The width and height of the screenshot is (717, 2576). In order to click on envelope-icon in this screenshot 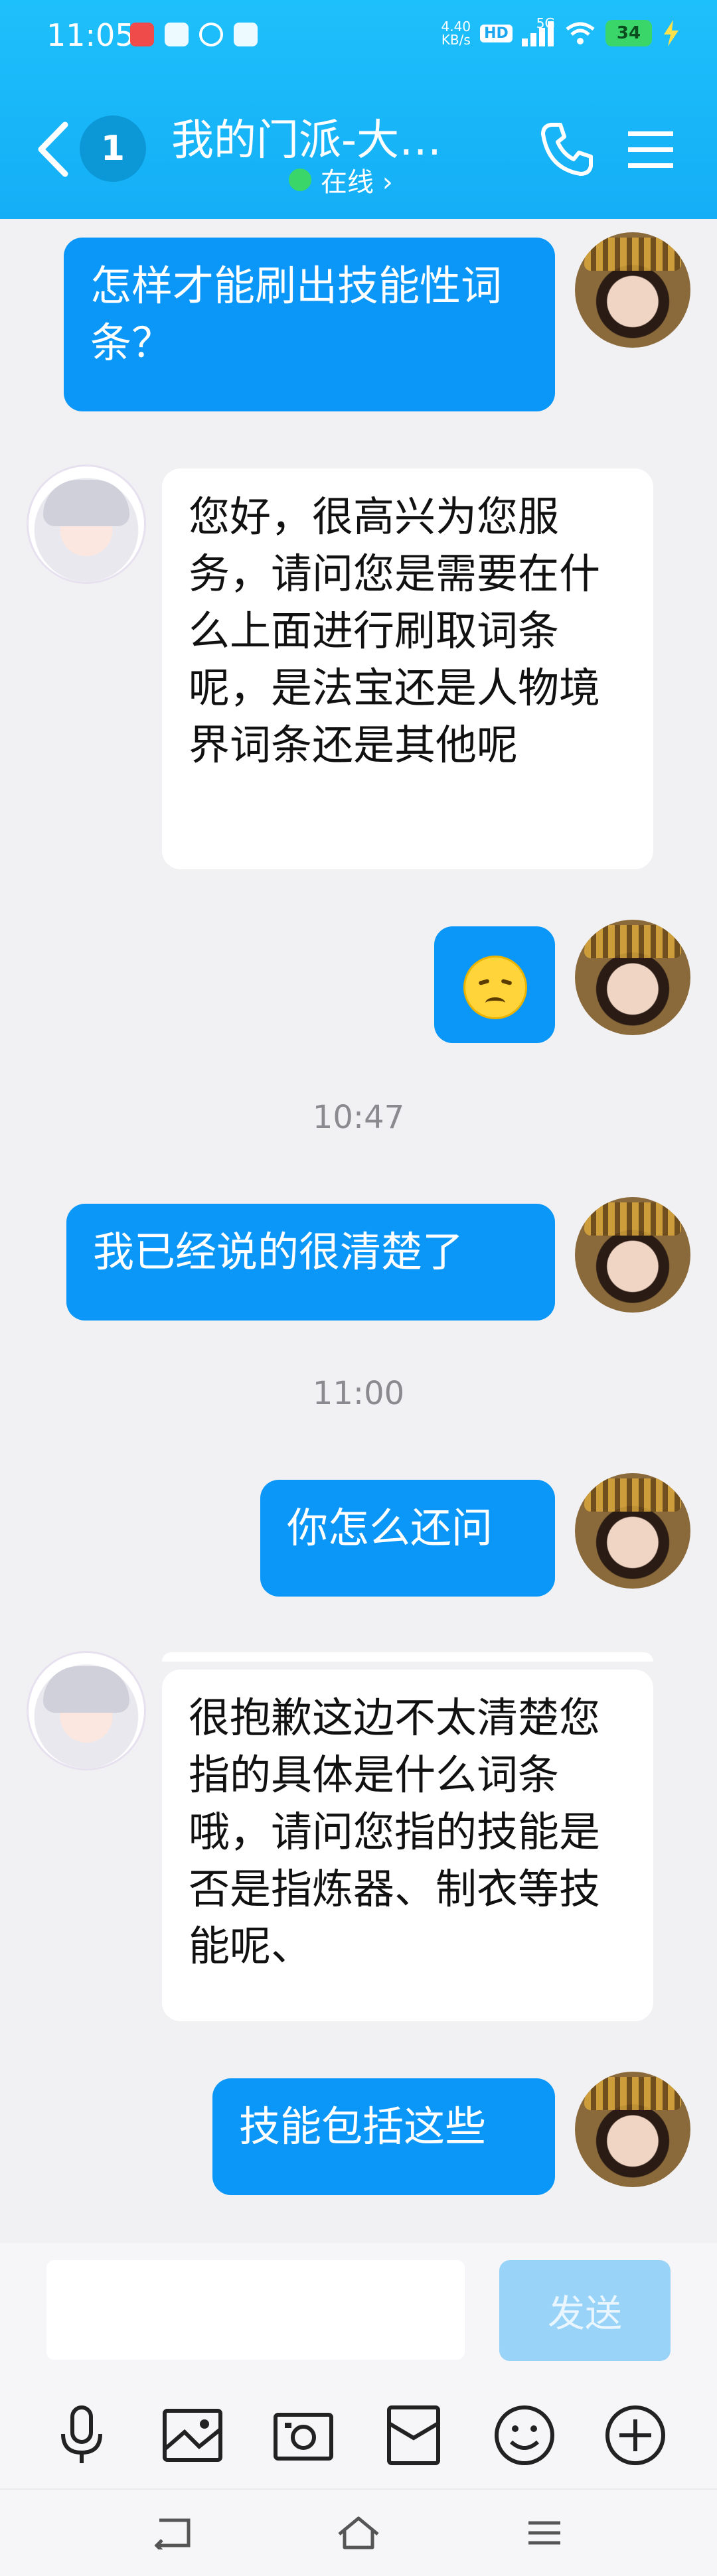, I will do `click(414, 2435)`.